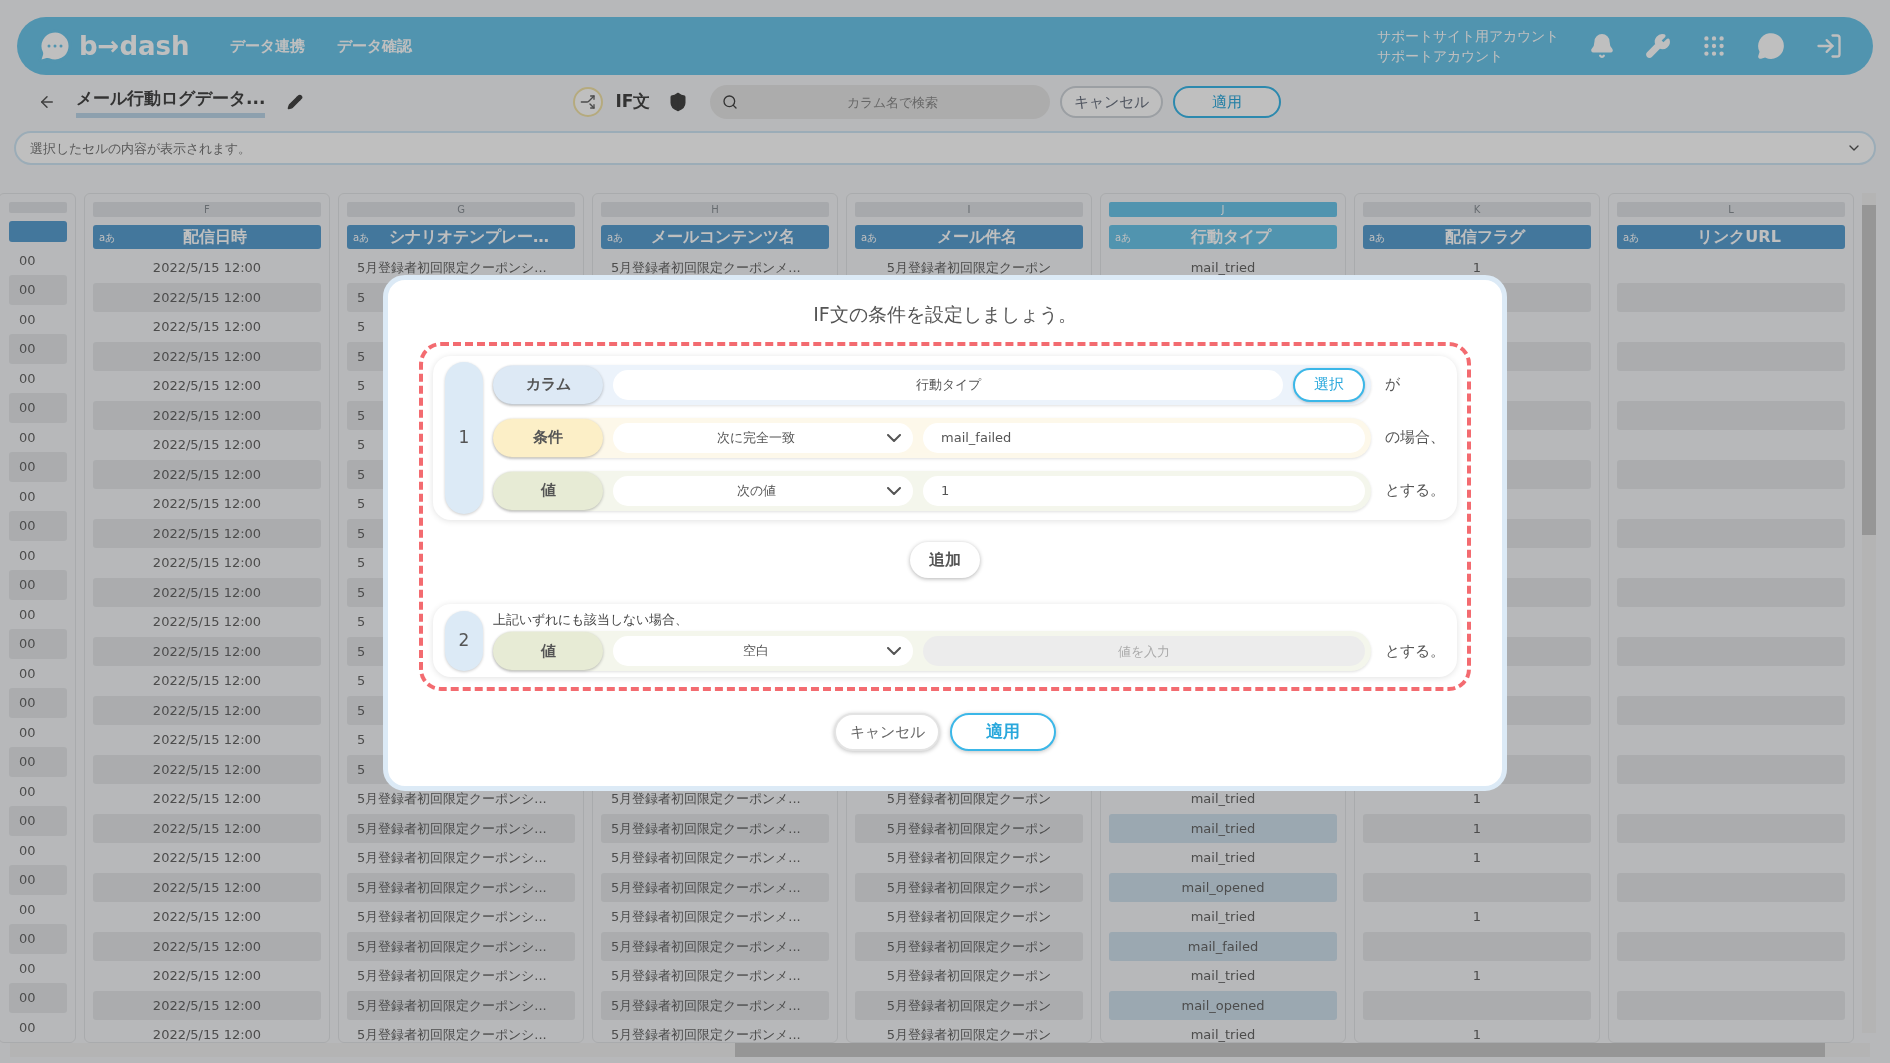 Image resolution: width=1890 pixels, height=1063 pixels. I want to click on cancel-button: キャンセル, so click(1112, 102).